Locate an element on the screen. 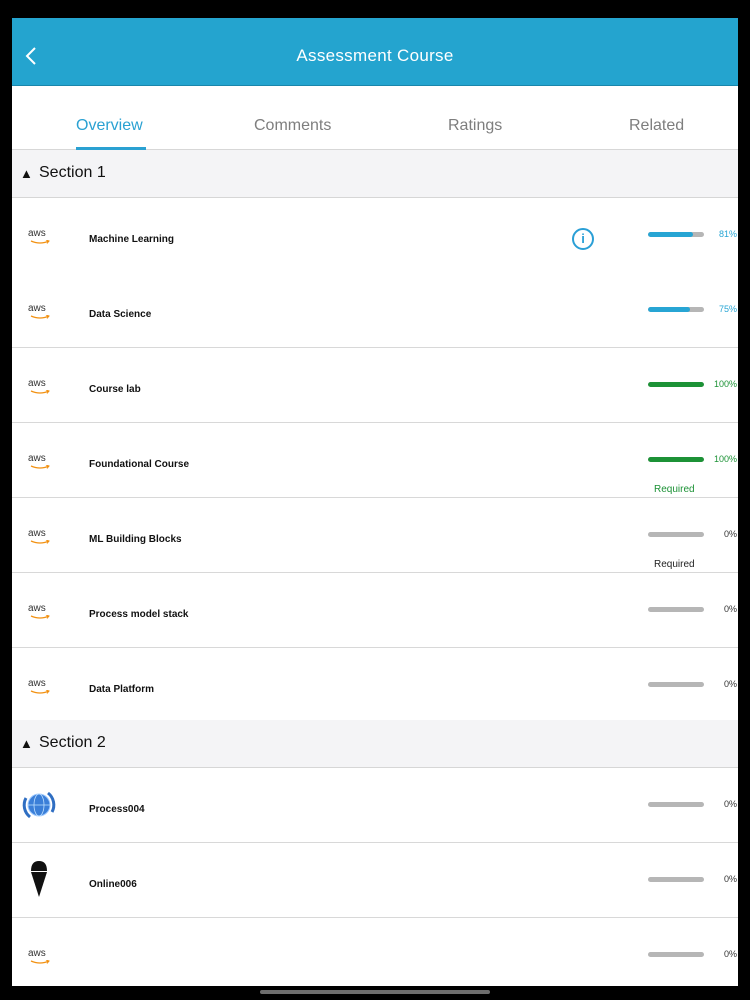 Image resolution: width=750 pixels, height=1000 pixels. list-item: aws Course lab 100% is located at coordinates (375, 385).